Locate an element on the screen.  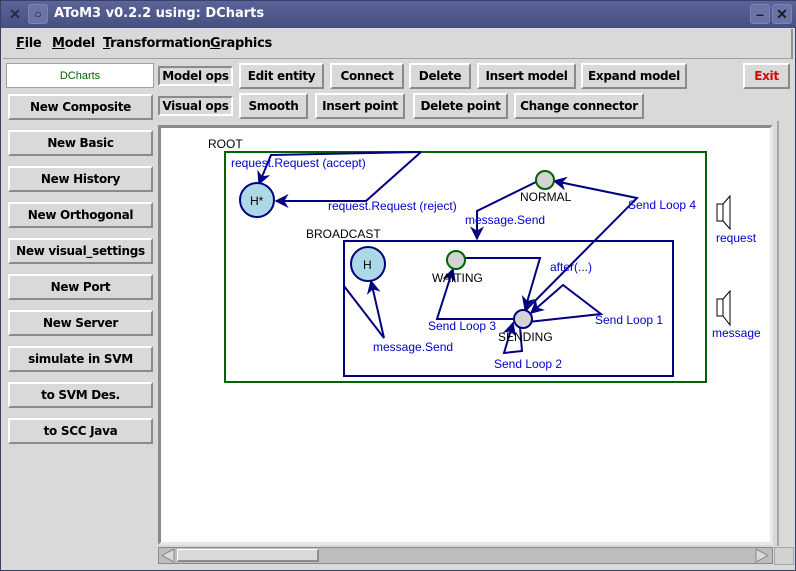
smooth-button: Smooth is located at coordinates (273, 106).